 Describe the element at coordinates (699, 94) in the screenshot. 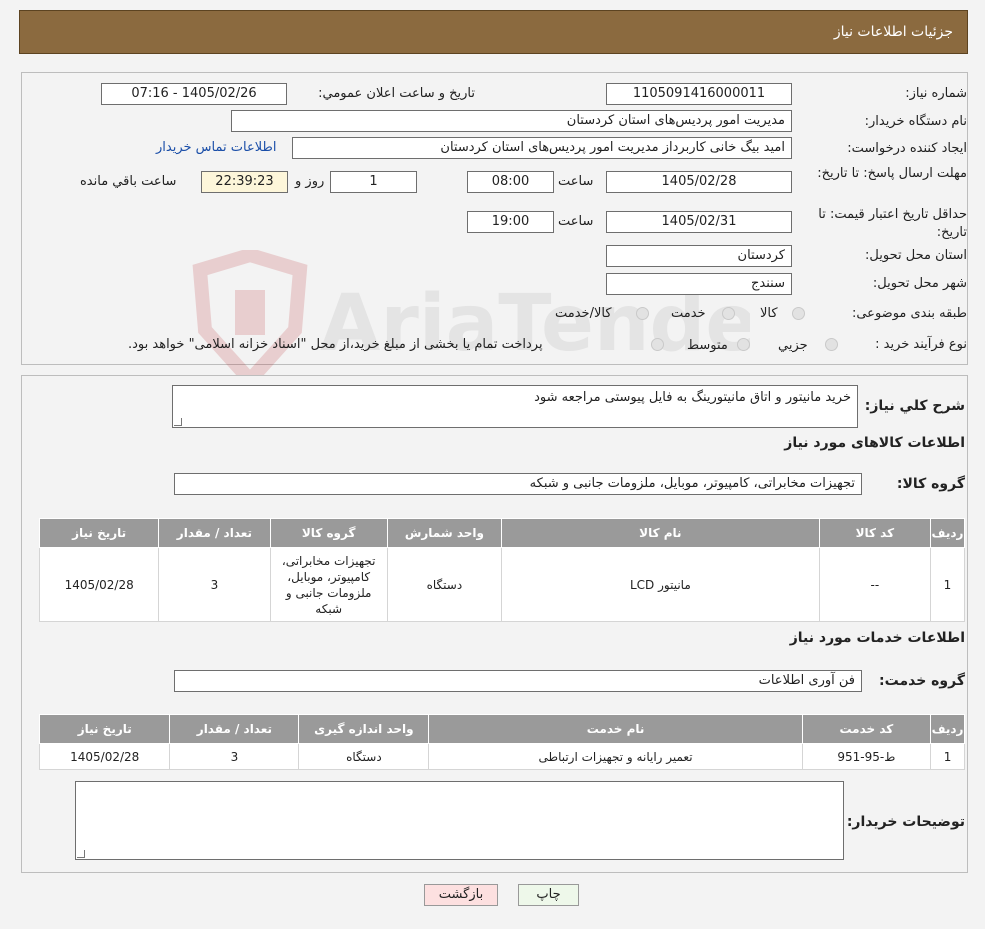

I see `need-number-field: 1105091416000011` at that location.